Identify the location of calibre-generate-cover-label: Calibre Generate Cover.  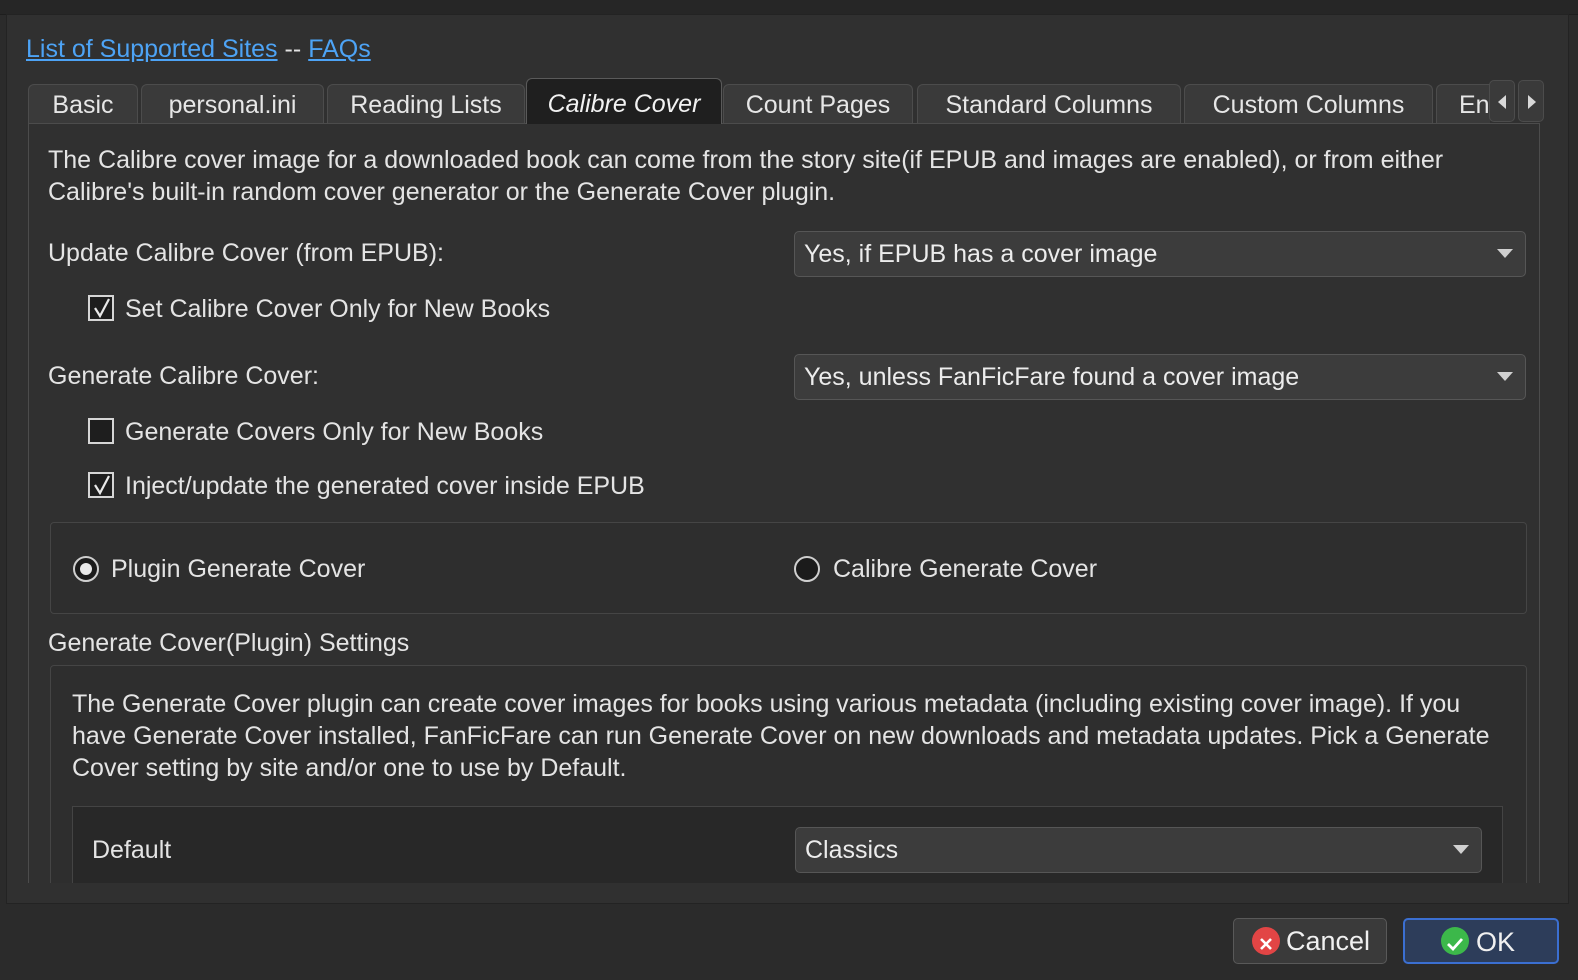
(965, 569).